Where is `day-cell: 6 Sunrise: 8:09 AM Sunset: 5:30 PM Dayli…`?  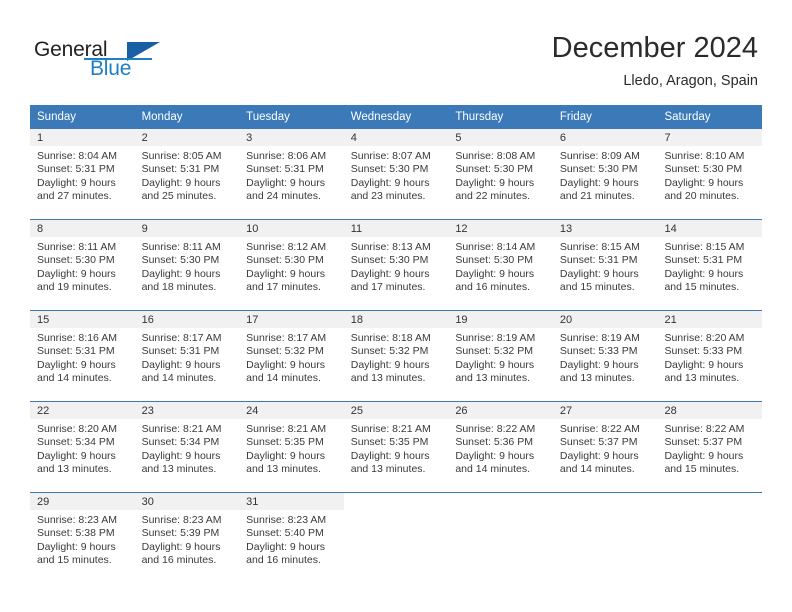 day-cell: 6 Sunrise: 8:09 AM Sunset: 5:30 PM Dayli… is located at coordinates (605, 170).